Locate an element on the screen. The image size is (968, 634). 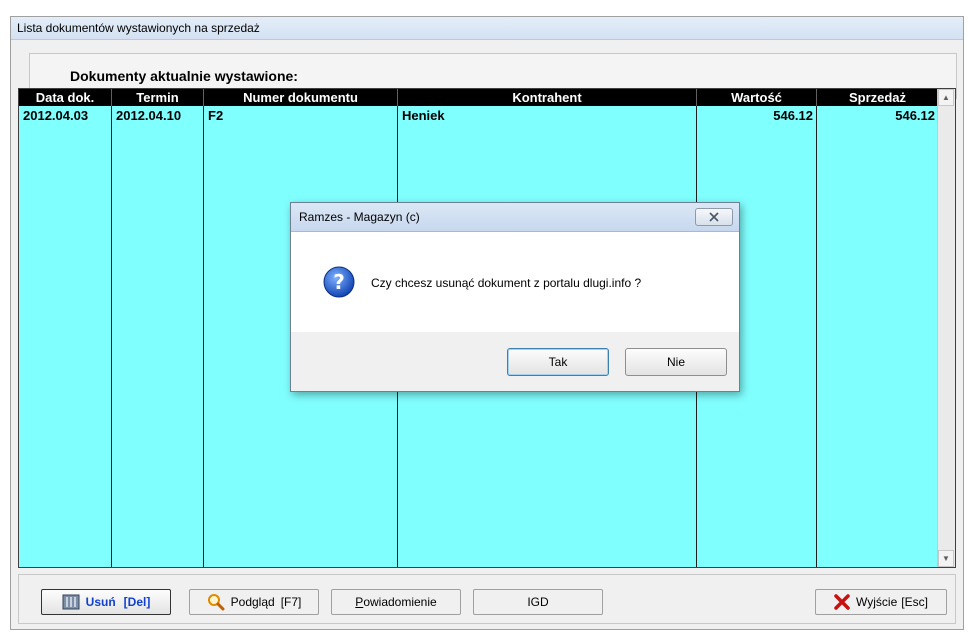
yes-label: Tak is located at coordinates (558, 362).